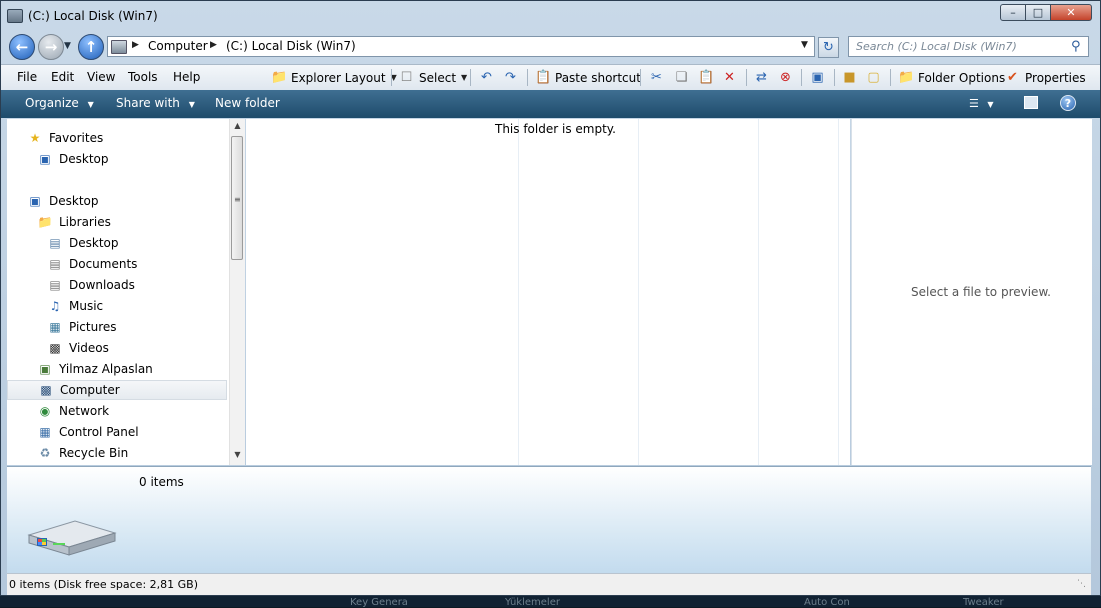 The height and width of the screenshot is (608, 1101). Describe the element at coordinates (101, 77) in the screenshot. I see `menu-view: View` at that location.